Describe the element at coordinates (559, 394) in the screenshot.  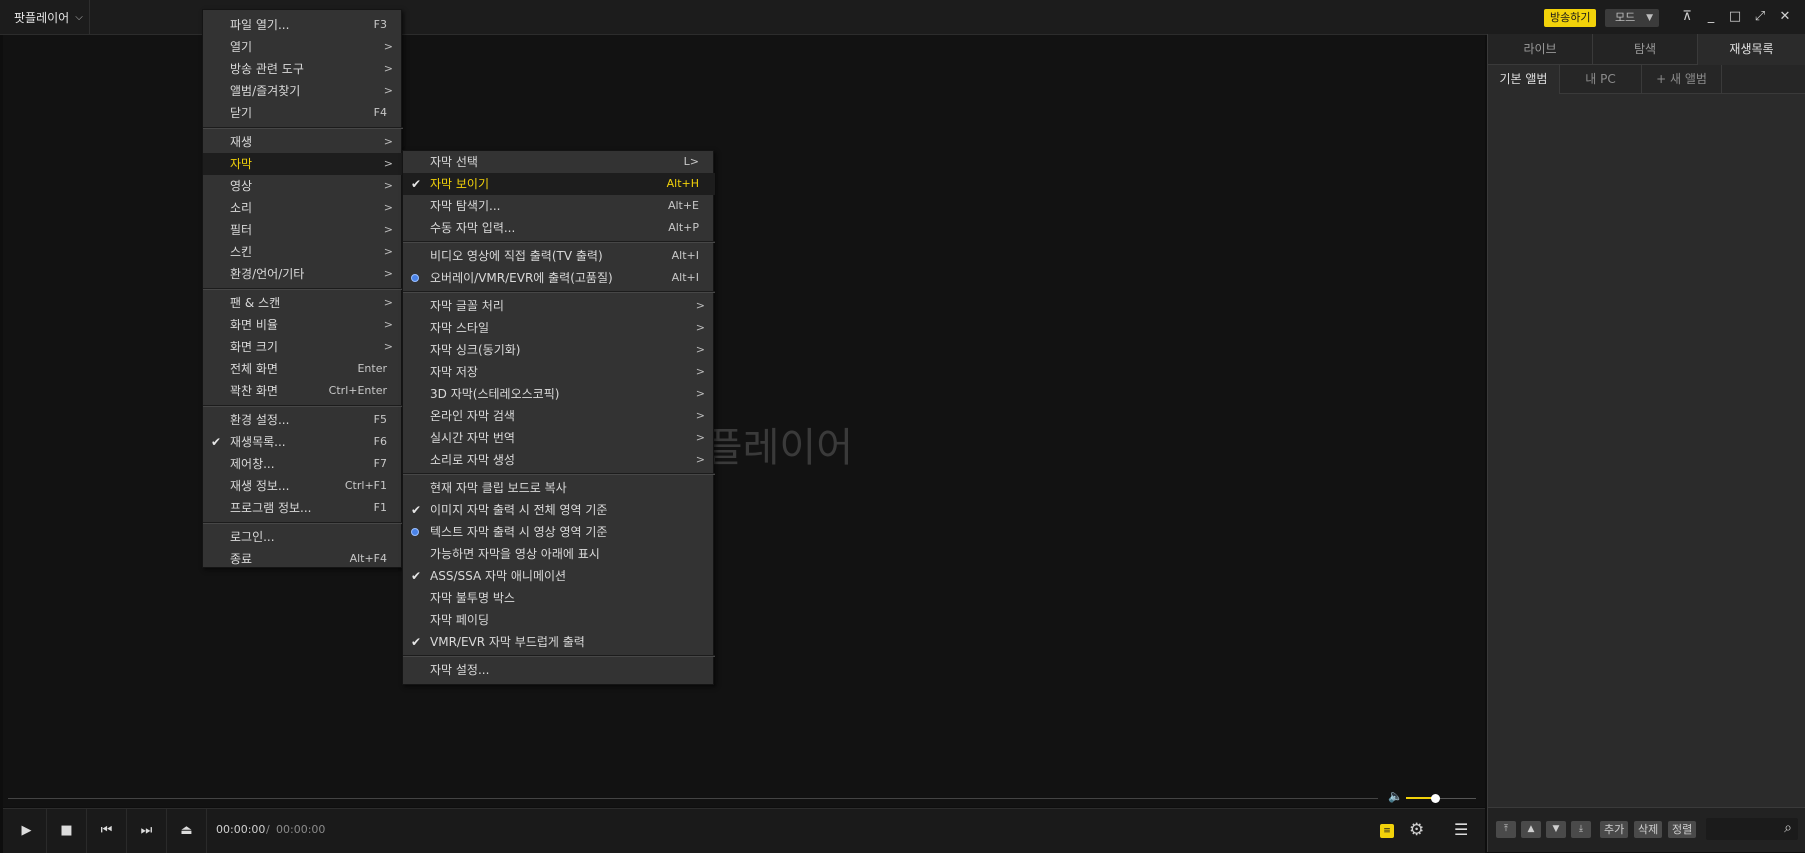
I see `subtitle-menu-item: 3D 자막(스테레오스코픽) >` at that location.